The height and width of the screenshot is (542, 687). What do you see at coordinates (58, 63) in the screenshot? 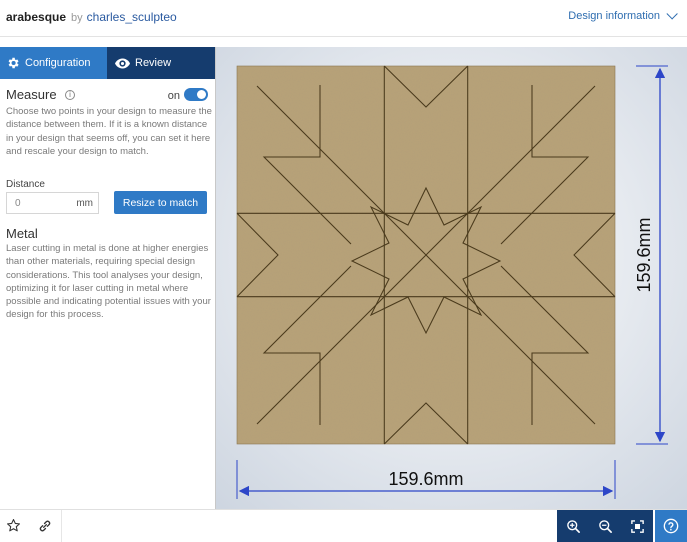
I see `tab-configuration-label: Configuration` at bounding box center [58, 63].